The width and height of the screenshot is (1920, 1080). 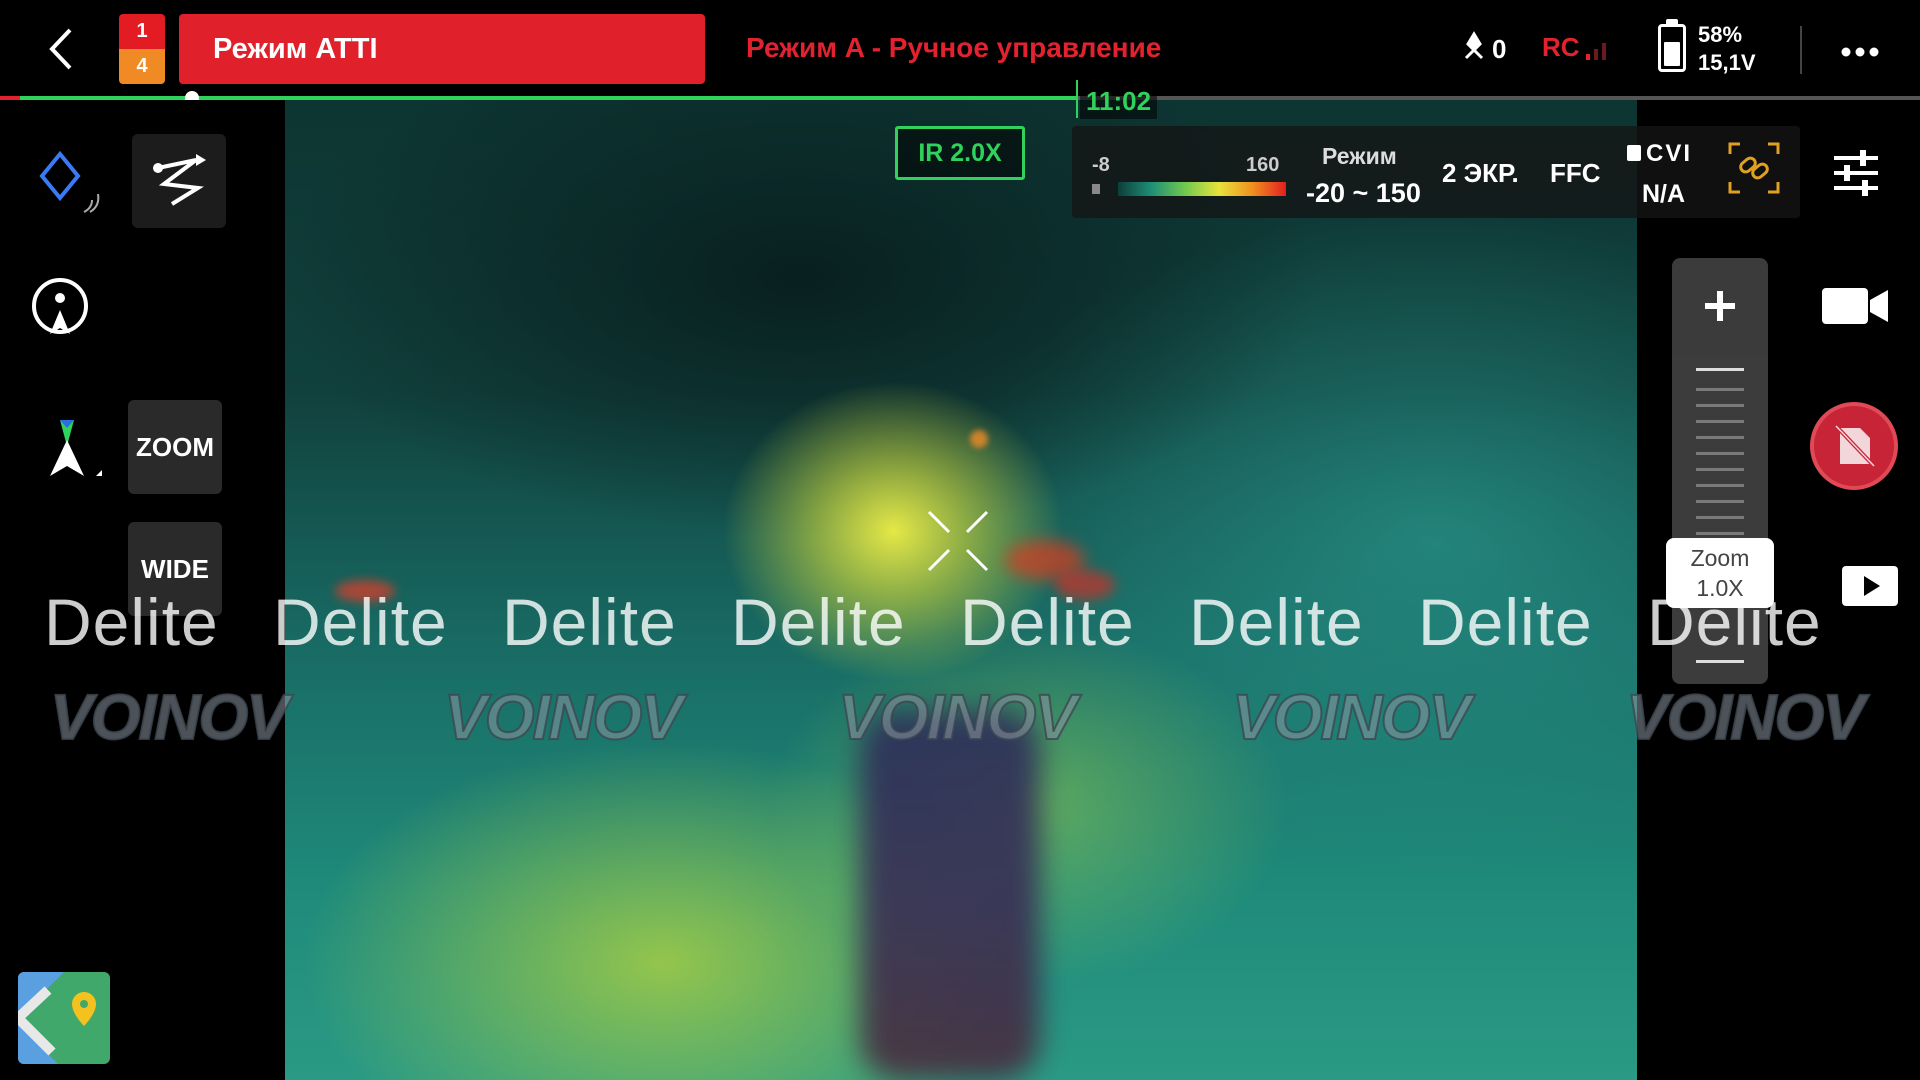 What do you see at coordinates (1720, 558) in the screenshot?
I see `zoom-title: Zoom` at bounding box center [1720, 558].